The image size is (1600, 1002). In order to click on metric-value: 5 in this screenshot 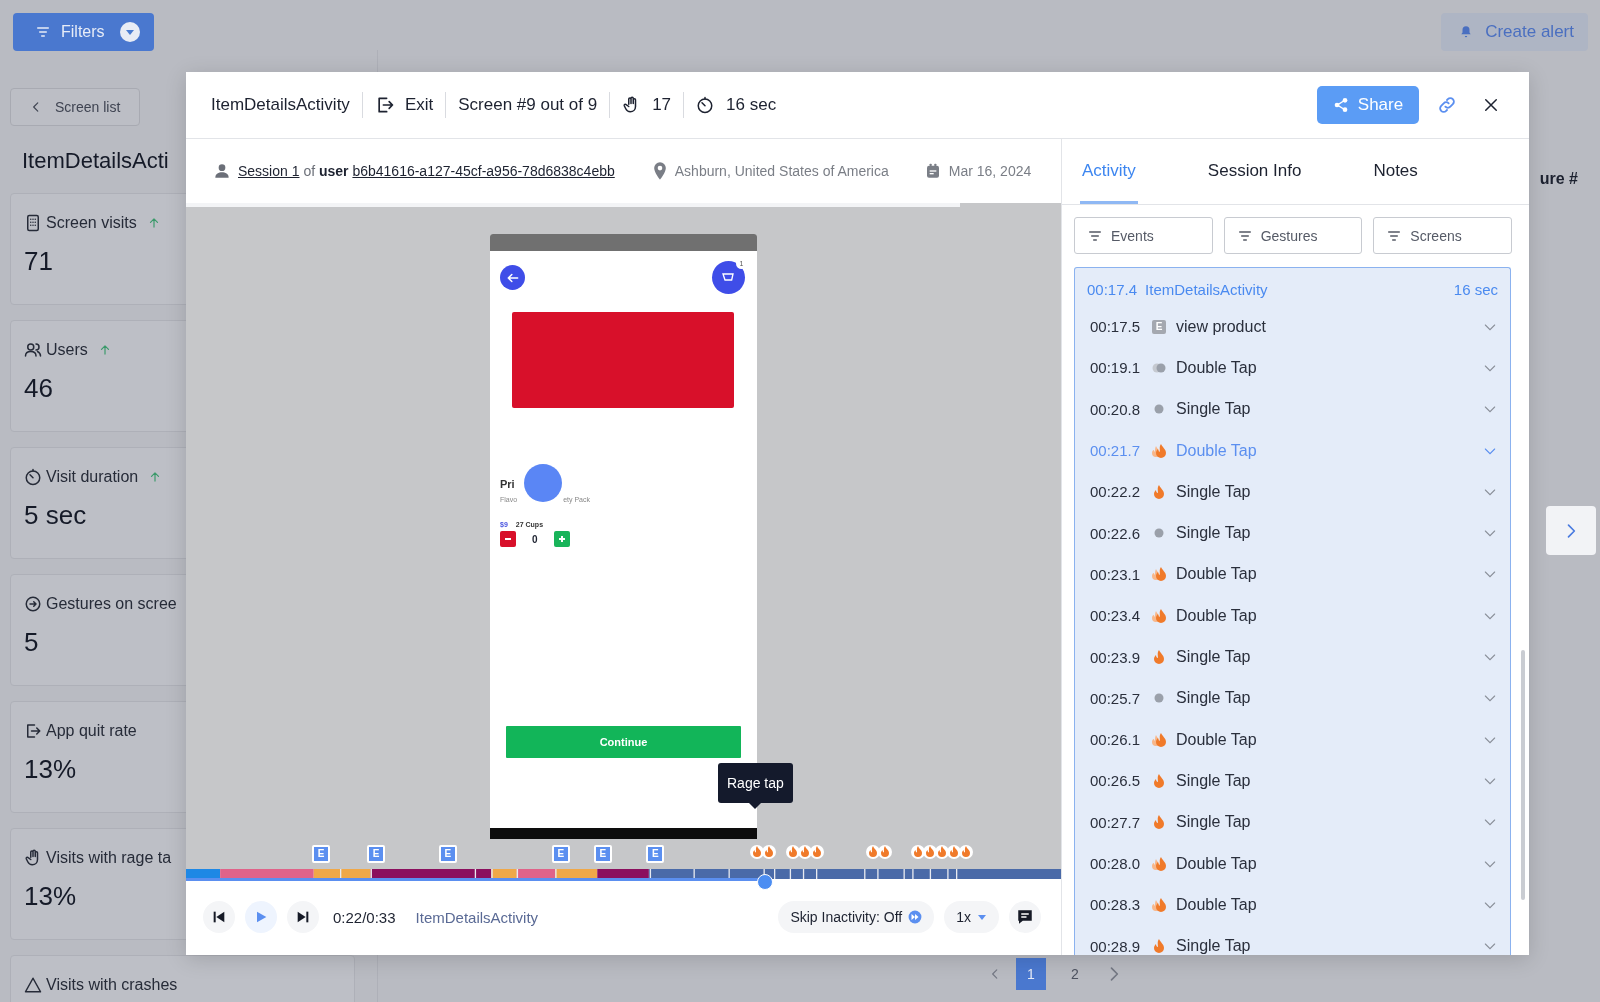, I will do `click(32, 642)`.